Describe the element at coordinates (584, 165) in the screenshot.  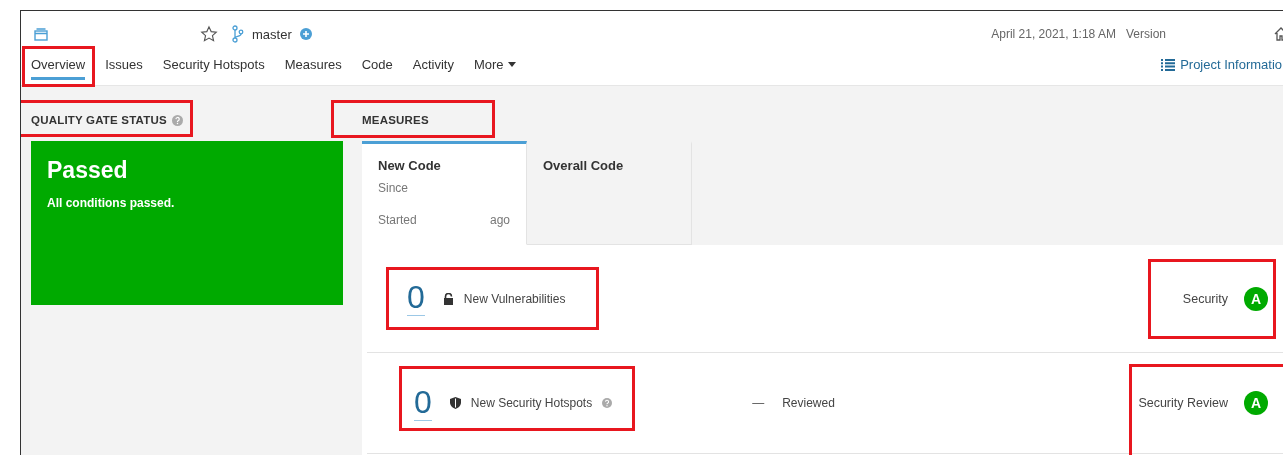
I see `period-title: Overall Code` at that location.